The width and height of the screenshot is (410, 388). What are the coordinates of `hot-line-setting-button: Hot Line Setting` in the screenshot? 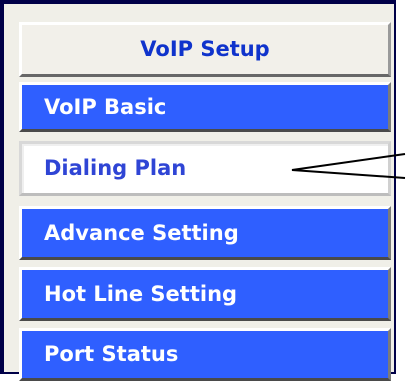 It's located at (205, 294).